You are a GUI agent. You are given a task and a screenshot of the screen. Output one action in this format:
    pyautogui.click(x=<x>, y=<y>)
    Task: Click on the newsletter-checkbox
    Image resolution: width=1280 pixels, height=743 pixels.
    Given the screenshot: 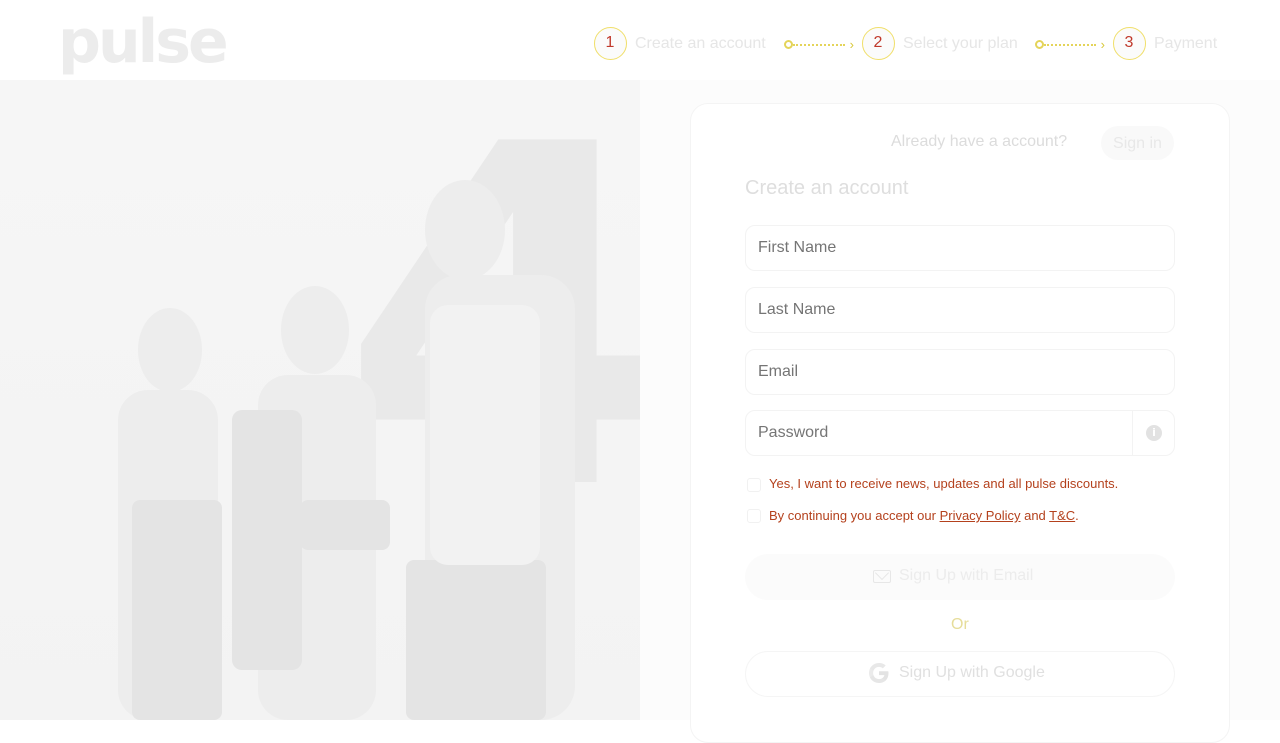 What is the action you would take?
    pyautogui.click(x=754, y=485)
    